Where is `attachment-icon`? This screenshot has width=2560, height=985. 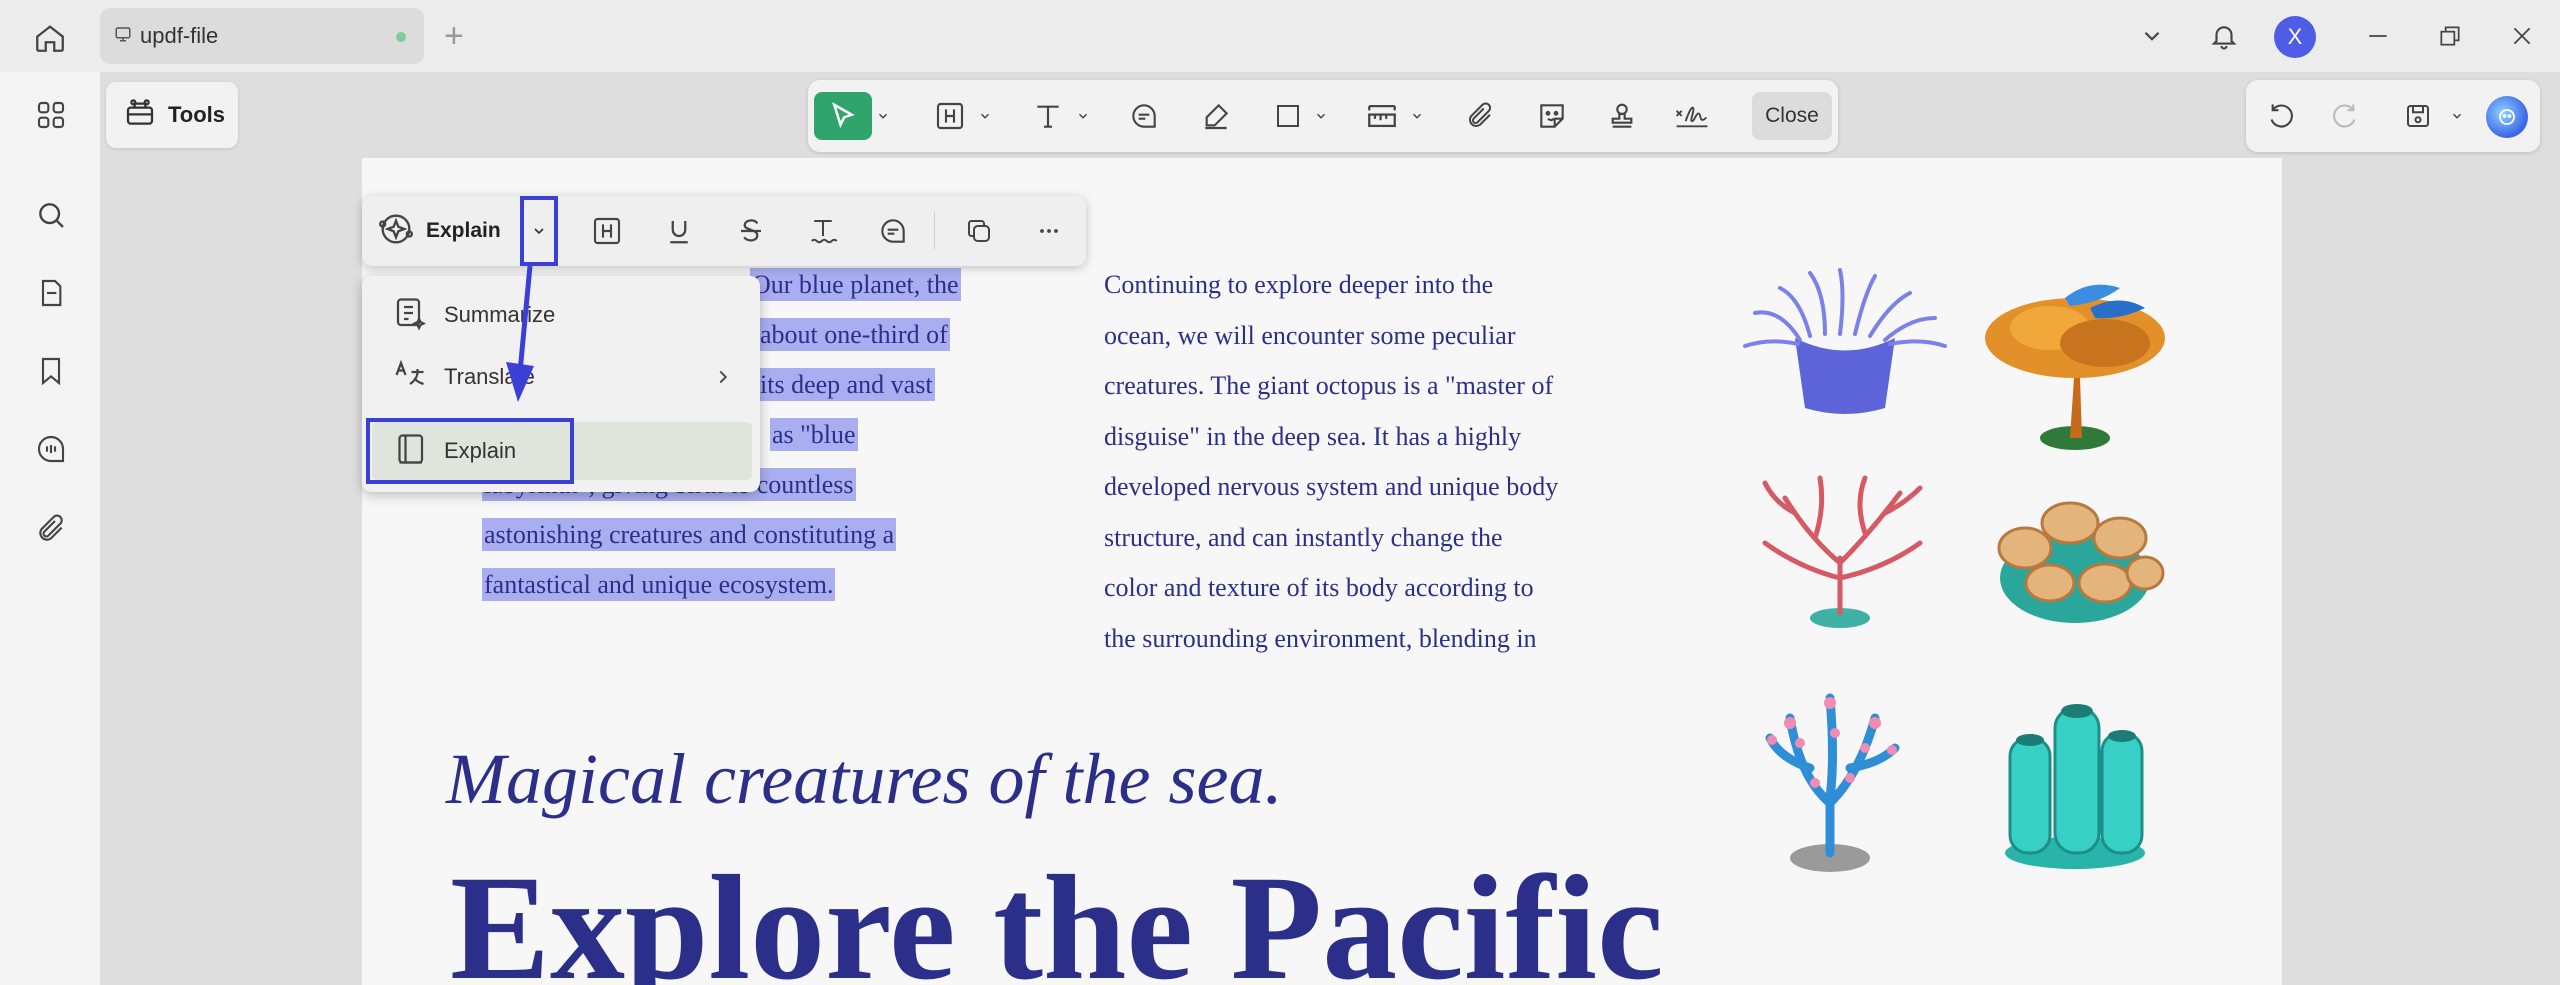 attachment-icon is located at coordinates (51, 529).